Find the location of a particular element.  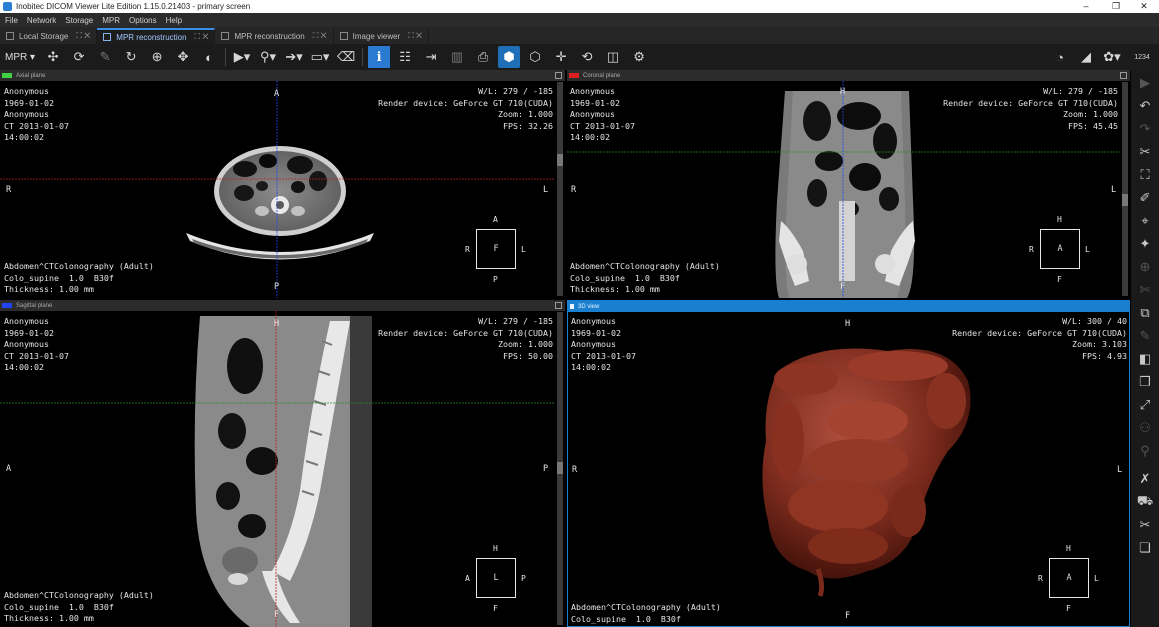

cube-label-left: A is located at coordinates (467, 578).